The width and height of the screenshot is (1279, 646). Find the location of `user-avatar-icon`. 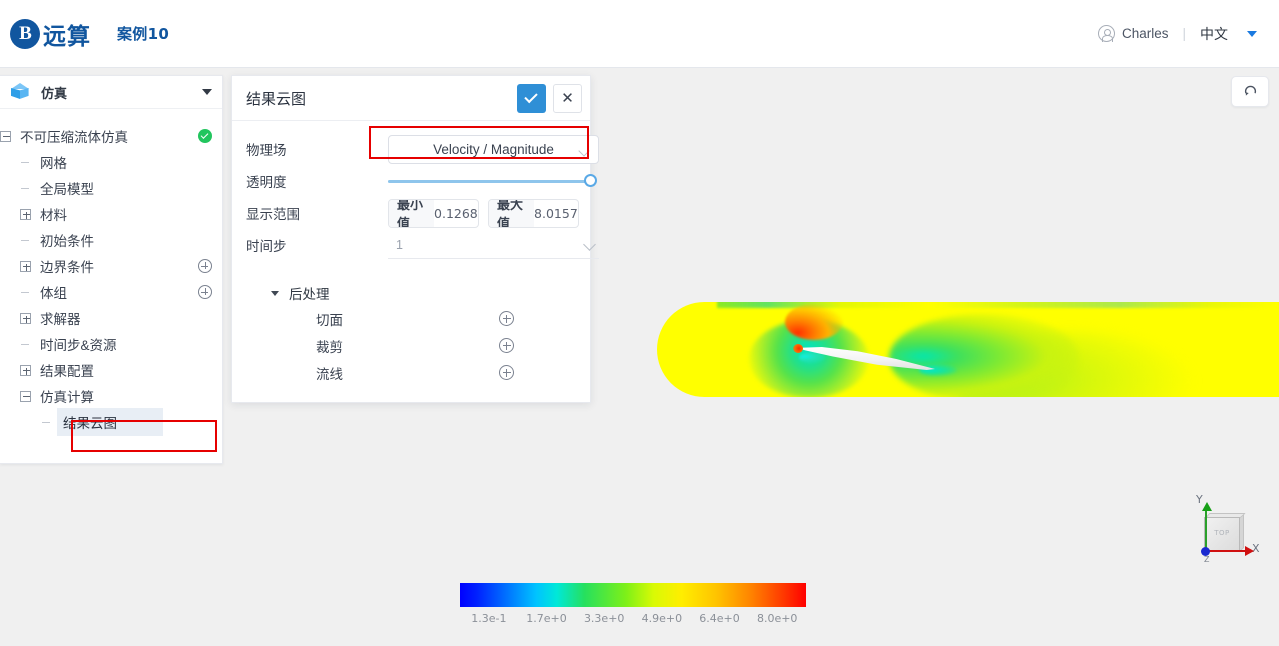

user-avatar-icon is located at coordinates (1106, 34).